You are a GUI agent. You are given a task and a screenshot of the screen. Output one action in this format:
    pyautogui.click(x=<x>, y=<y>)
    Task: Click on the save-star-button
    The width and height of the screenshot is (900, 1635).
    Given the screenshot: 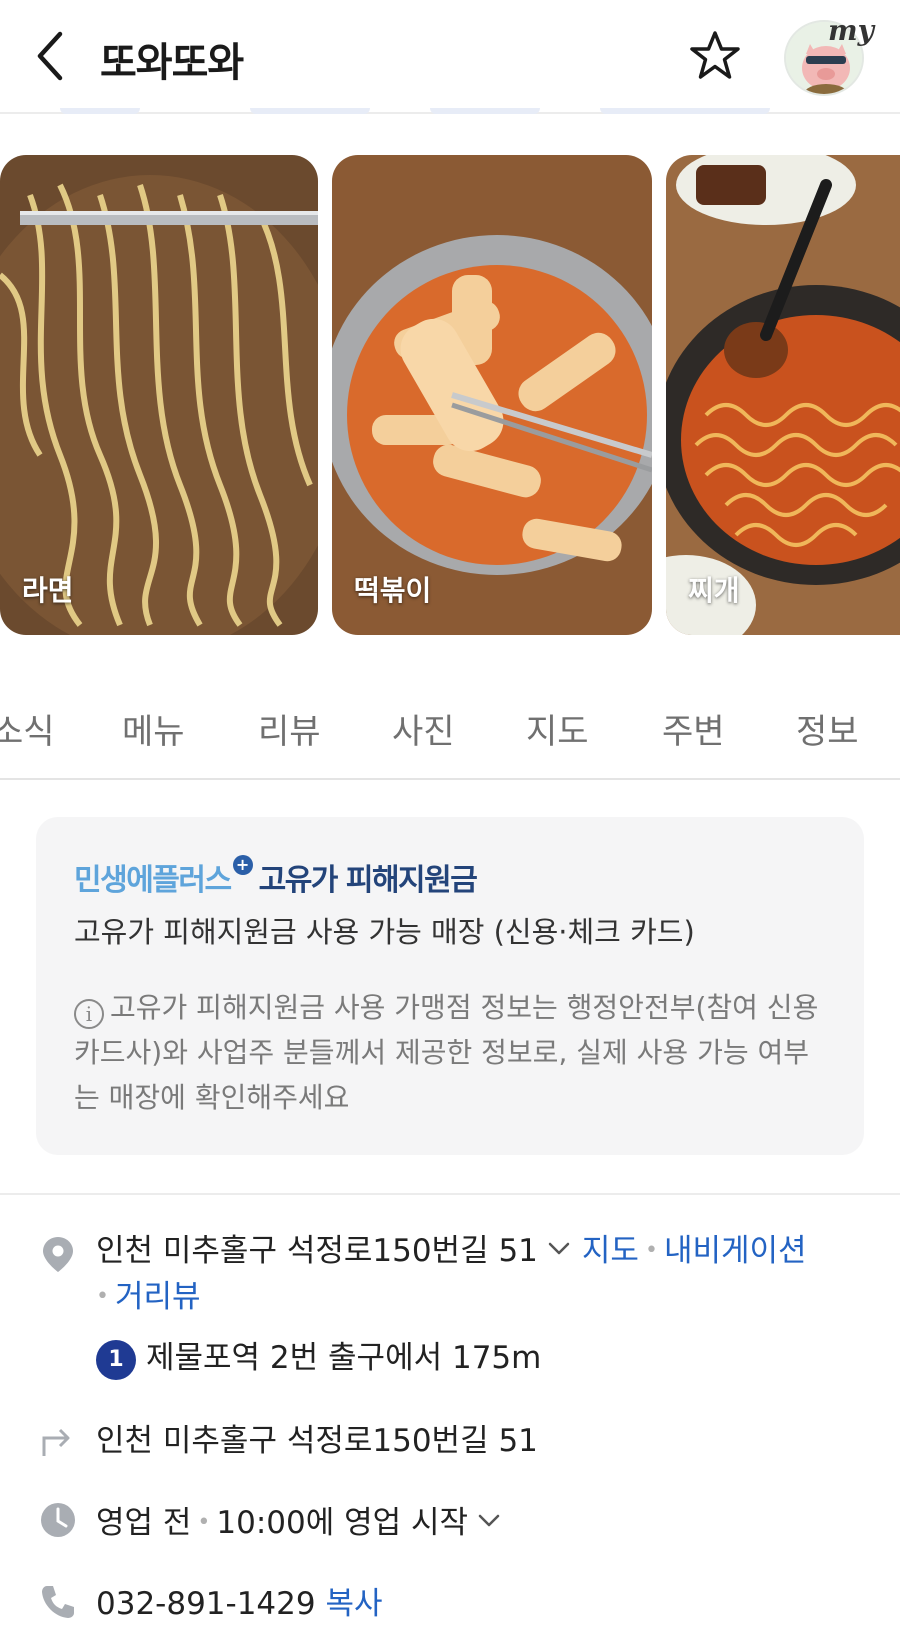 What is the action you would take?
    pyautogui.click(x=715, y=57)
    